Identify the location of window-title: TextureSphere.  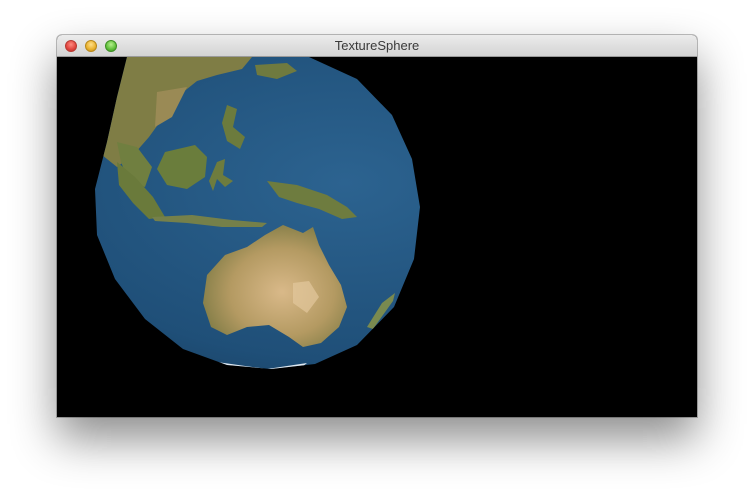
(377, 45).